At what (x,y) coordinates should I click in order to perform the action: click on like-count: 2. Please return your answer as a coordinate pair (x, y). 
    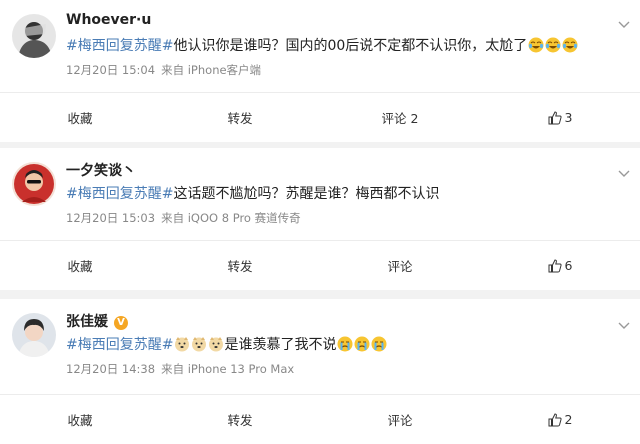
    Looking at the image, I should click on (568, 419).